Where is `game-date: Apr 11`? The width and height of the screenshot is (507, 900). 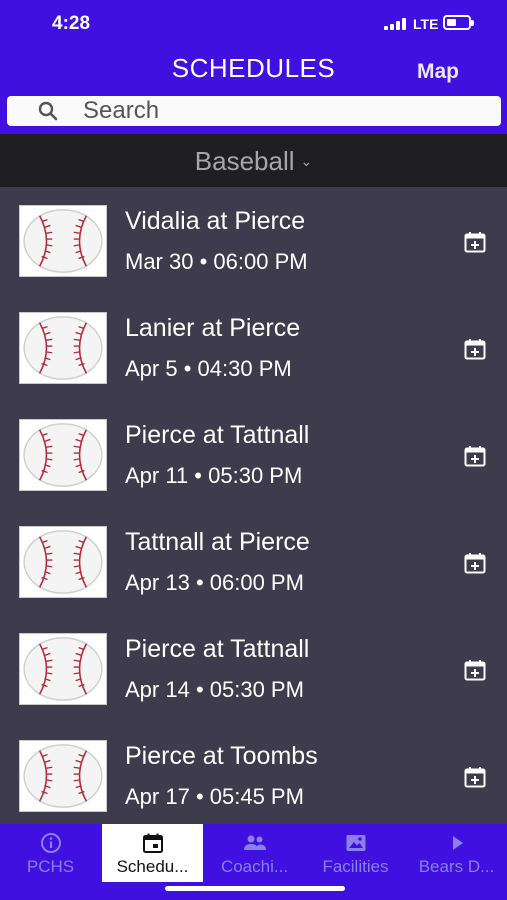
game-date: Apr 11 is located at coordinates (157, 475).